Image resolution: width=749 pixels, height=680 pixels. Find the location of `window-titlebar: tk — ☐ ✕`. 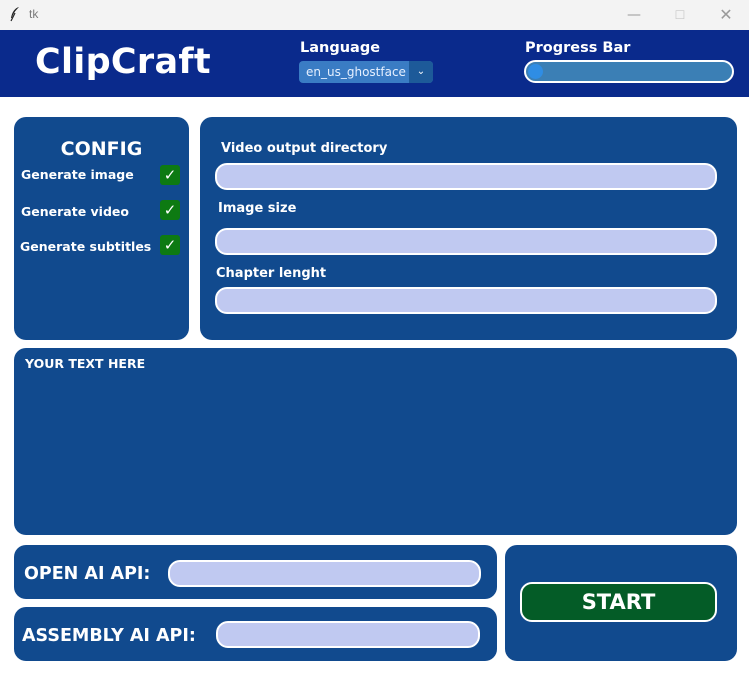

window-titlebar: tk — ☐ ✕ is located at coordinates (374, 15).